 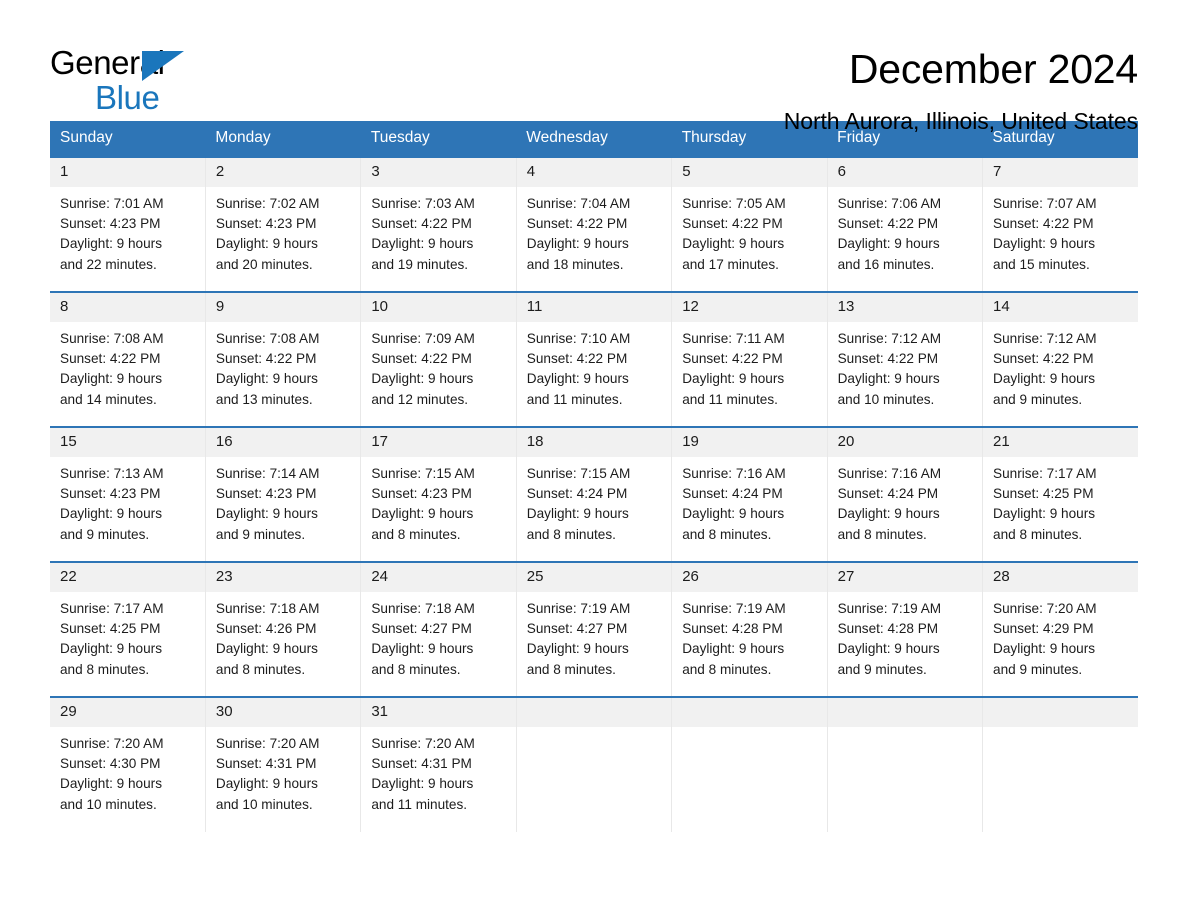 What do you see at coordinates (438, 172) in the screenshot?
I see `day-number: 3` at bounding box center [438, 172].